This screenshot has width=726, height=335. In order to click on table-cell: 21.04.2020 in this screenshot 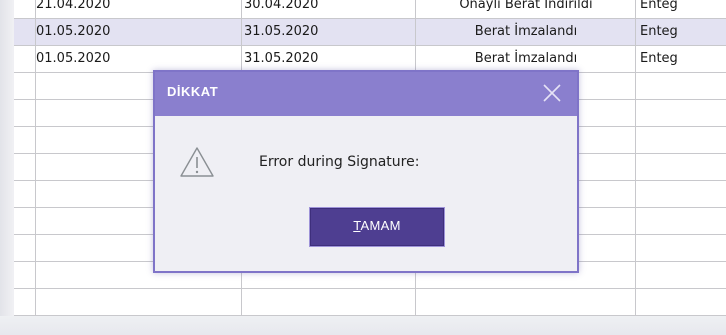, I will do `click(73, 6)`.